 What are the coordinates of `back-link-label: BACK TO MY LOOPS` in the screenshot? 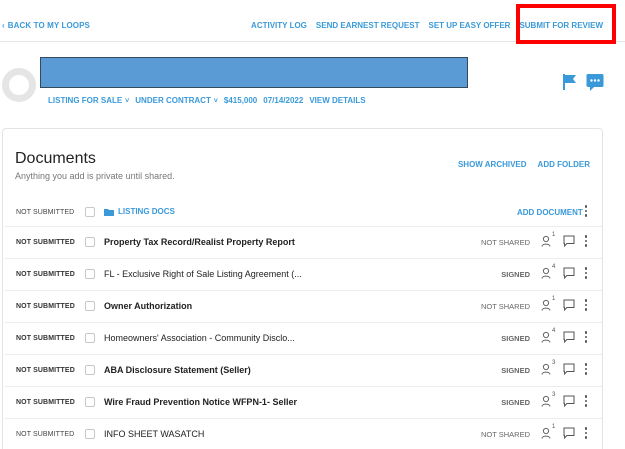 It's located at (48, 25).